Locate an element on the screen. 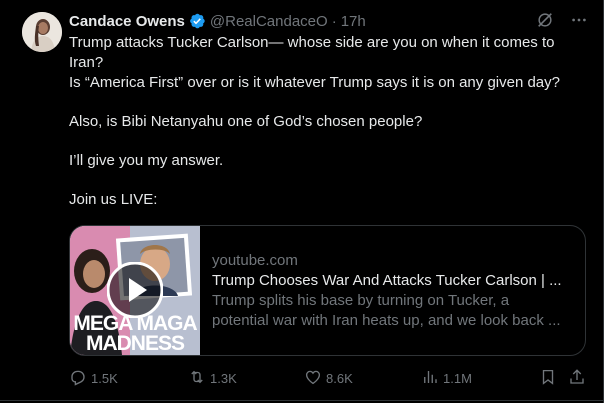 This screenshot has width=604, height=403. share-icon is located at coordinates (577, 378).